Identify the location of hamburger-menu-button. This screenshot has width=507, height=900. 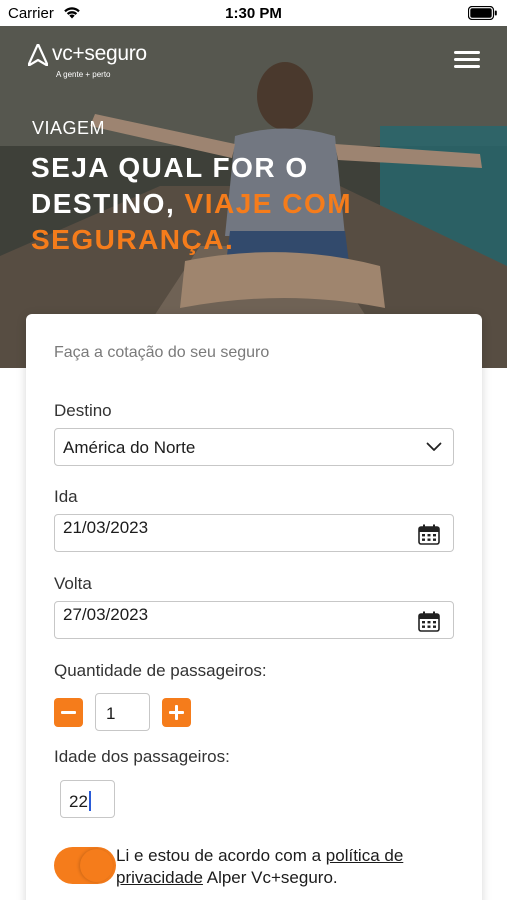
(467, 60).